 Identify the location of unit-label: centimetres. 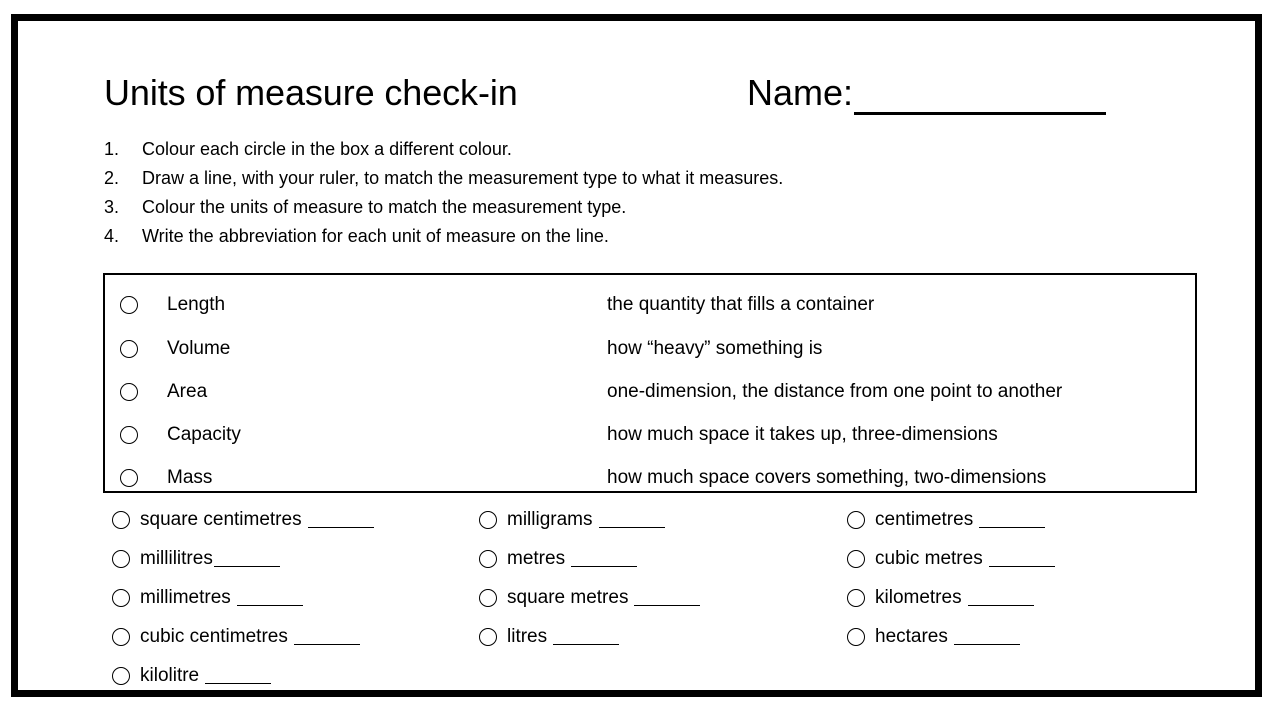
(924, 519).